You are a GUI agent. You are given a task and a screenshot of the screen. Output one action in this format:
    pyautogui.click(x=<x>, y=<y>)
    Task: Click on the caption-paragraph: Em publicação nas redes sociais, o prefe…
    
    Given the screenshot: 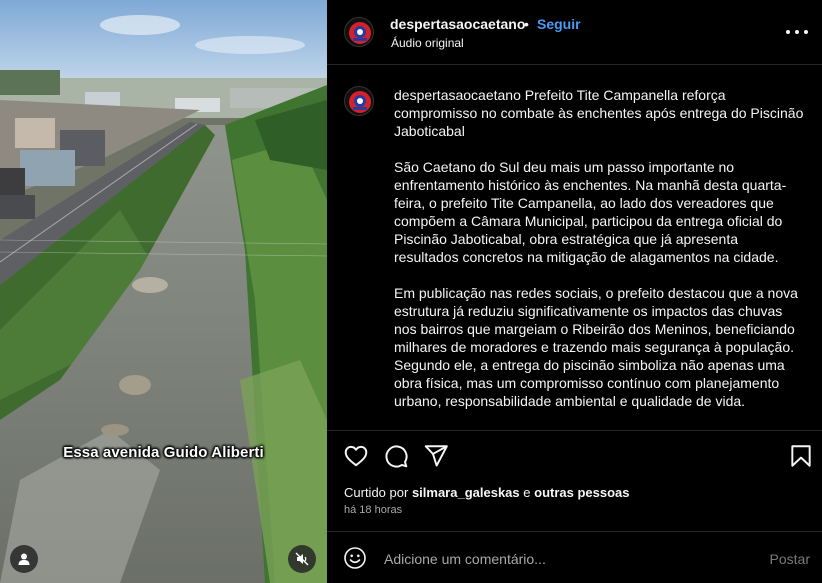 What is the action you would take?
    pyautogui.click(x=596, y=347)
    